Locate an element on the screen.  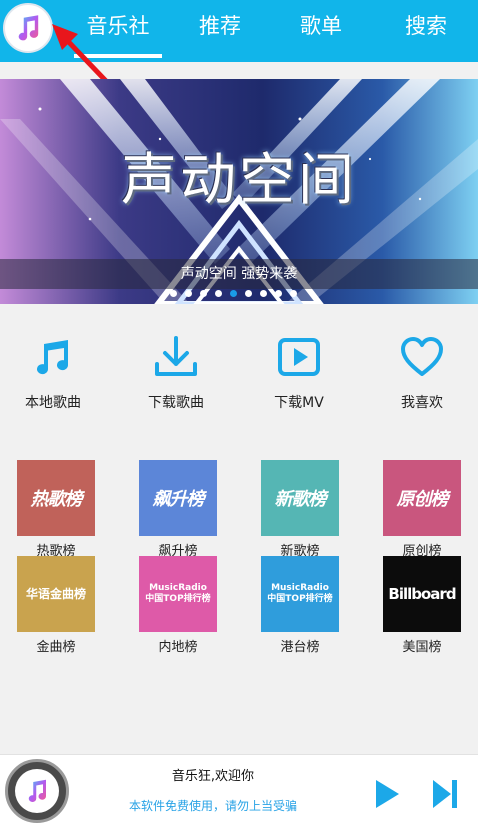
chart-label: 美国榜 is located at coordinates (422, 647).